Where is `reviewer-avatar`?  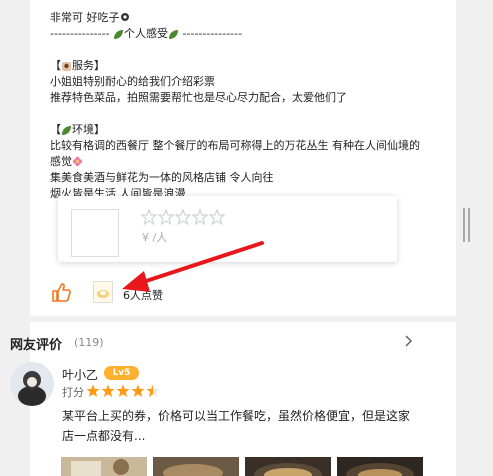
reviewer-avatar is located at coordinates (32, 384).